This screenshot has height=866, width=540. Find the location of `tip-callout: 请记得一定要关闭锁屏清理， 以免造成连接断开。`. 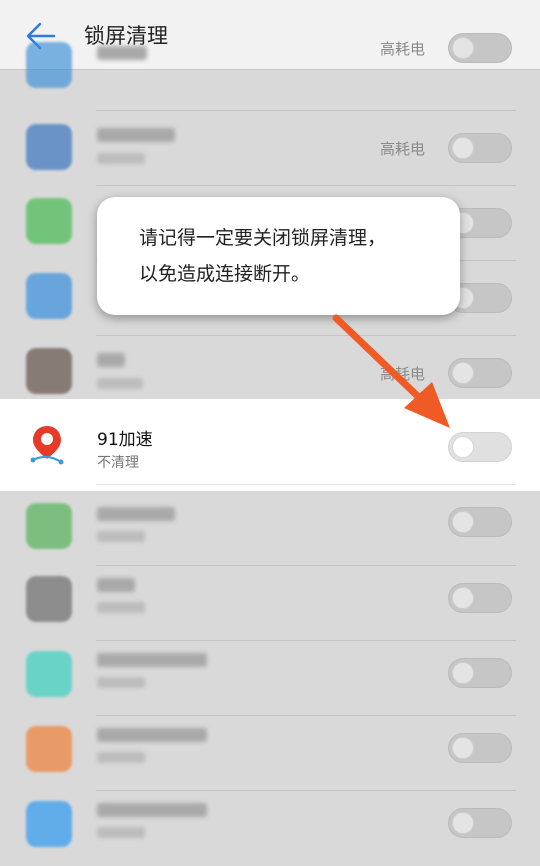

tip-callout: 请记得一定要关闭锁屏清理， 以免造成连接断开。 is located at coordinates (278, 256).